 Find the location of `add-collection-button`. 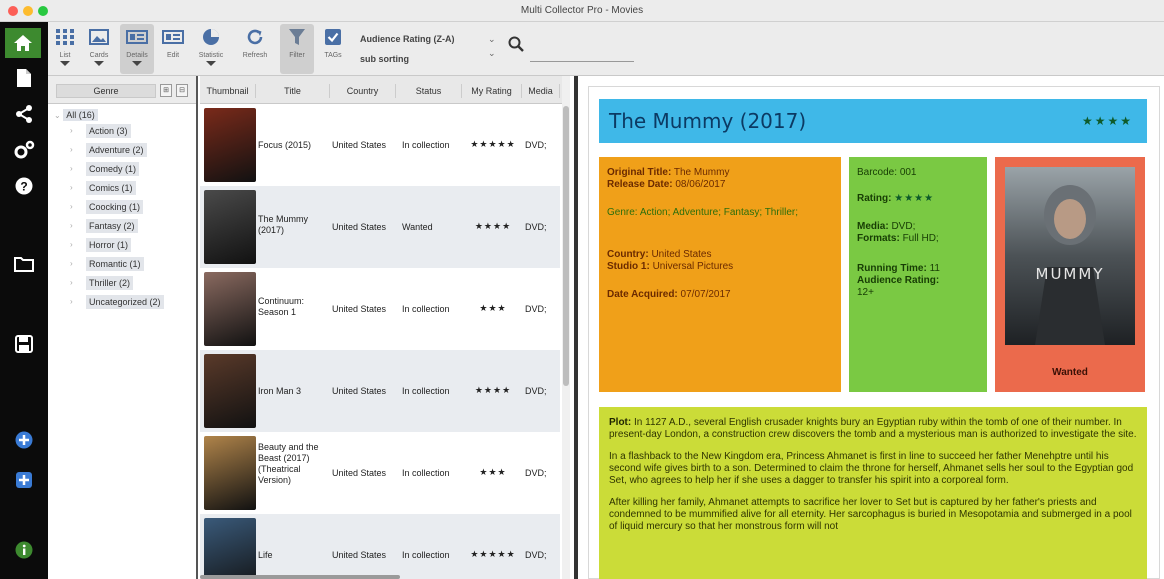

add-collection-button is located at coordinates (24, 480).